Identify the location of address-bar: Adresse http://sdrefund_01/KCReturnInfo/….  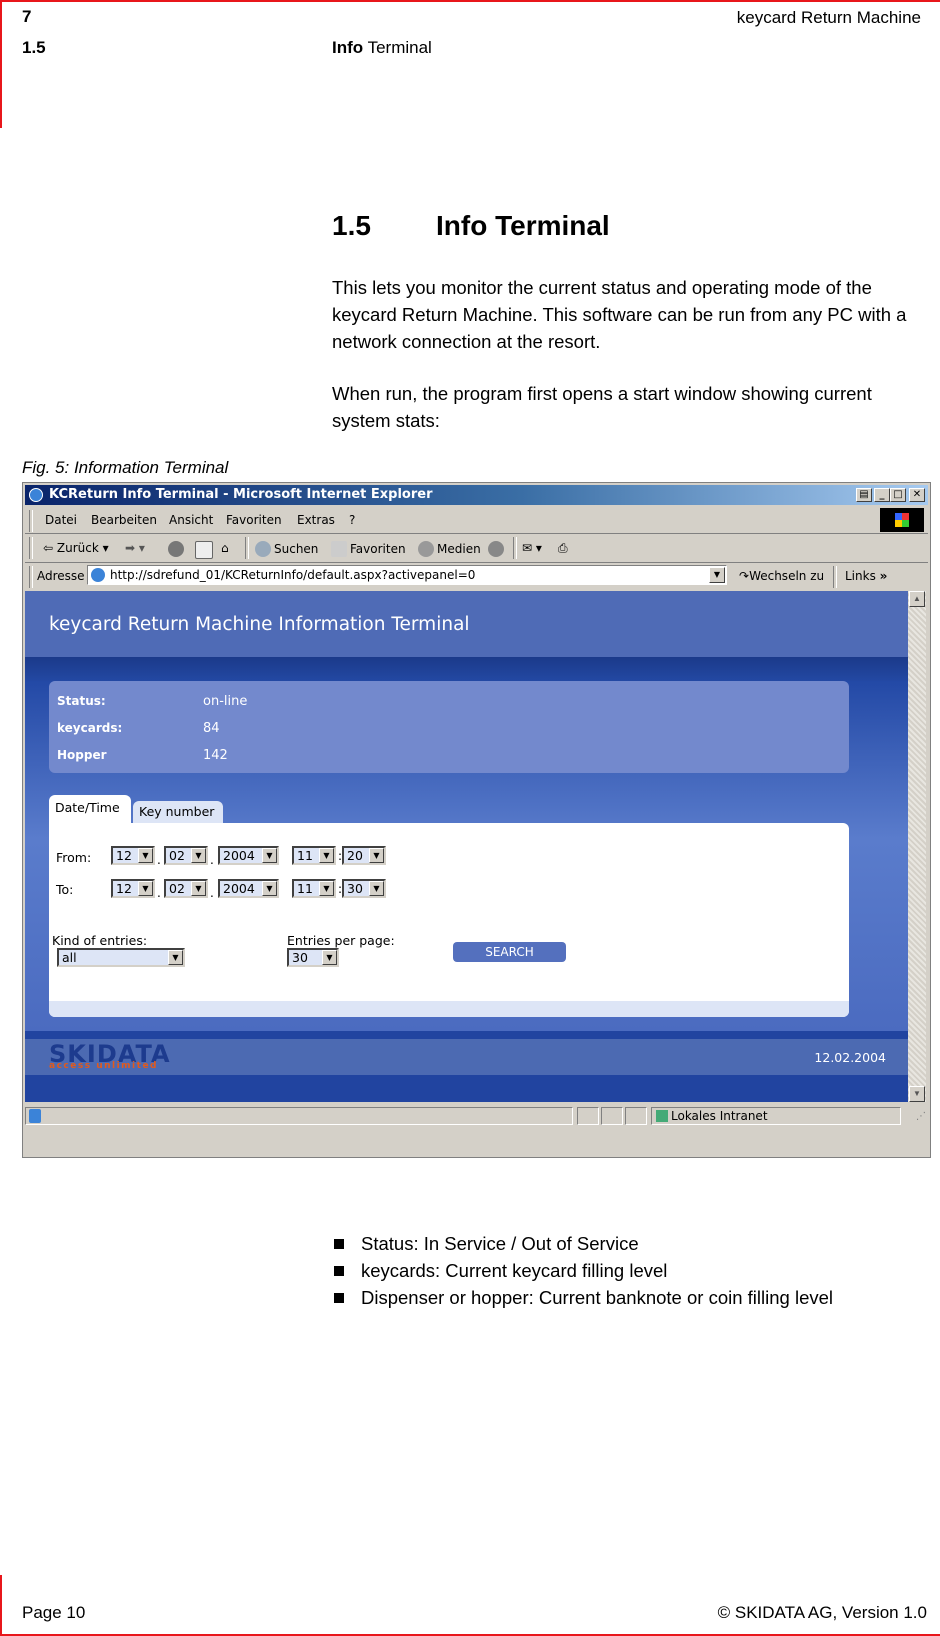
(476, 576).